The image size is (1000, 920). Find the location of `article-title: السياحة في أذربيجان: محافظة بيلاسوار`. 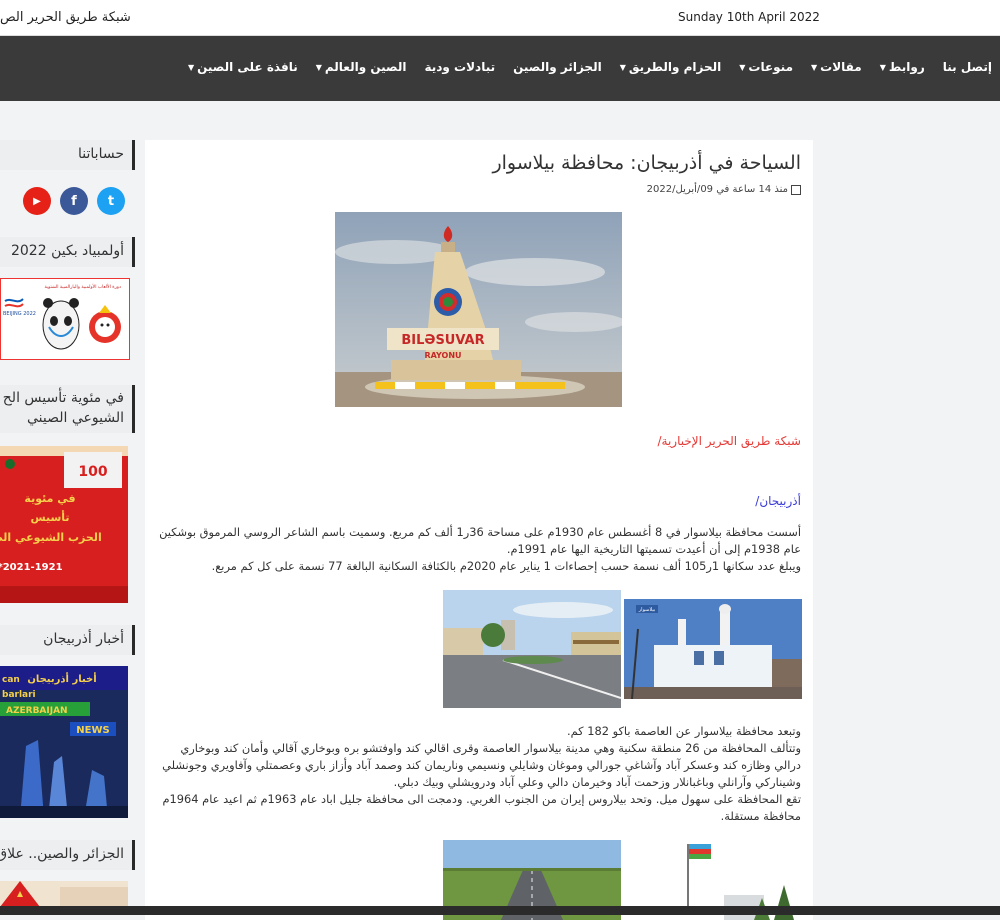

article-title: السياحة في أذربيجان: محافظة بيلاسوار is located at coordinates (646, 163).